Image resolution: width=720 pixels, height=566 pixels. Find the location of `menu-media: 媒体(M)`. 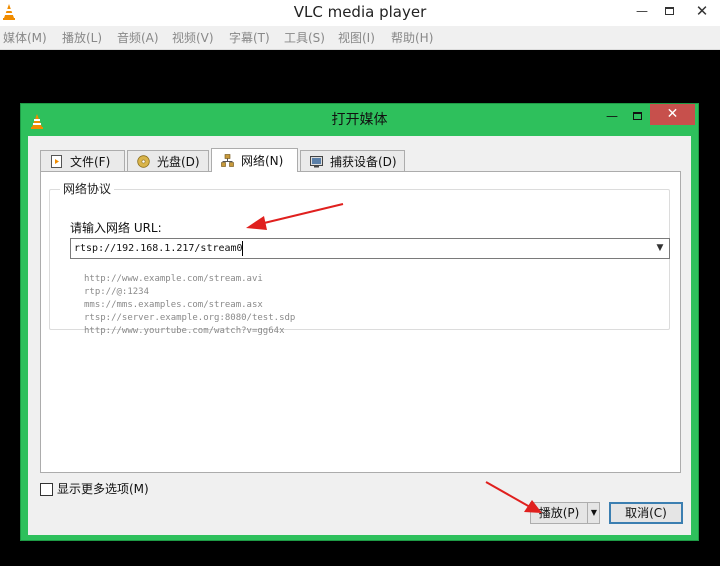

menu-media: 媒体(M) is located at coordinates (25, 38).